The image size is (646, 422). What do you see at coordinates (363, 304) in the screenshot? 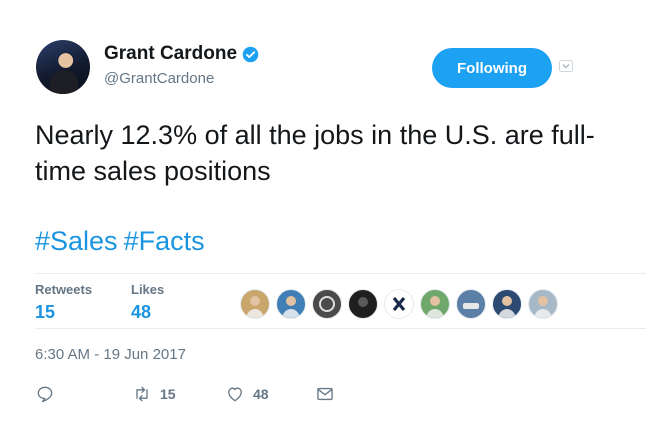
I see `dark-avatar-icon` at bounding box center [363, 304].